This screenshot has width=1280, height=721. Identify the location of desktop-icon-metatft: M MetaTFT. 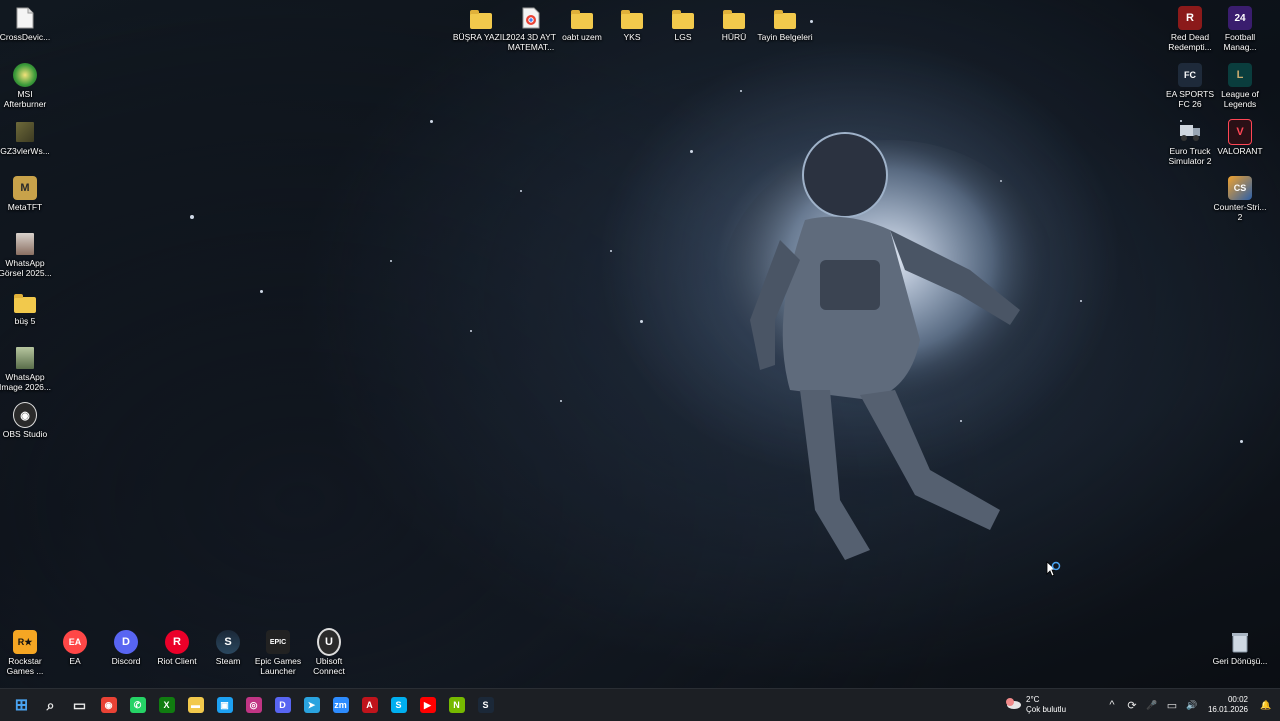
(27, 194).